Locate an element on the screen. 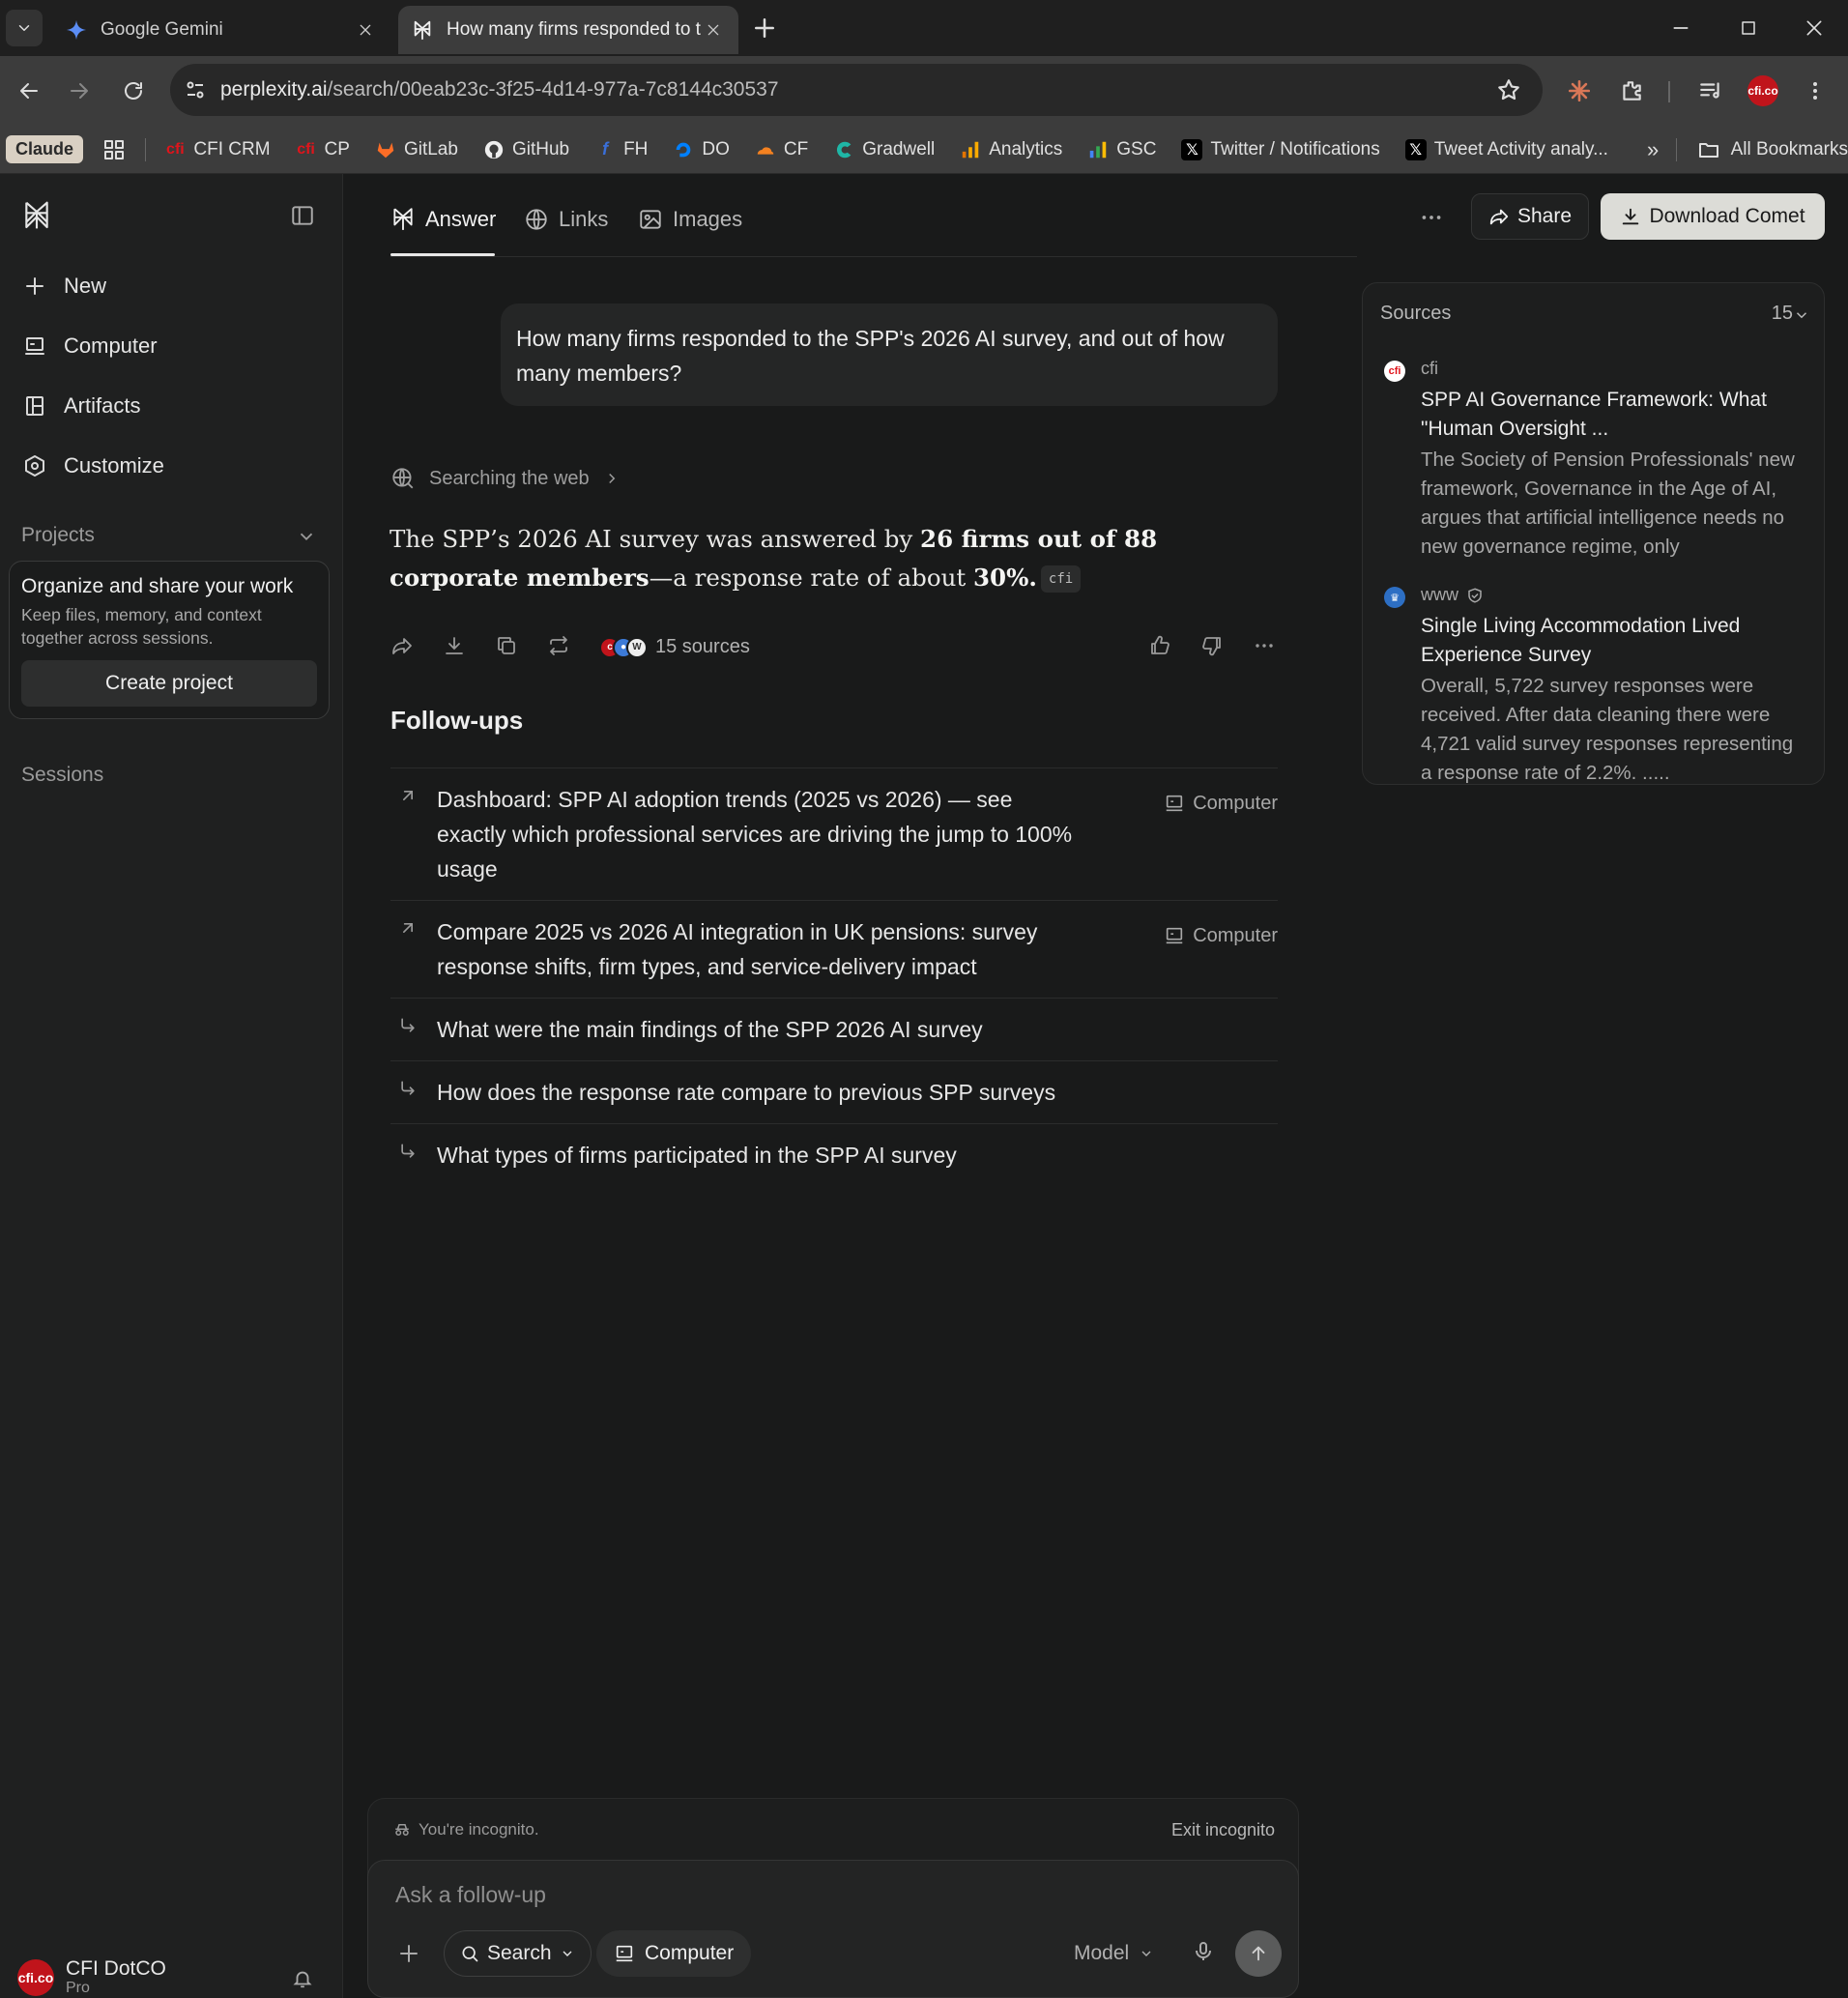 The image size is (1848, 1998). share-button: Share is located at coordinates (1530, 216).